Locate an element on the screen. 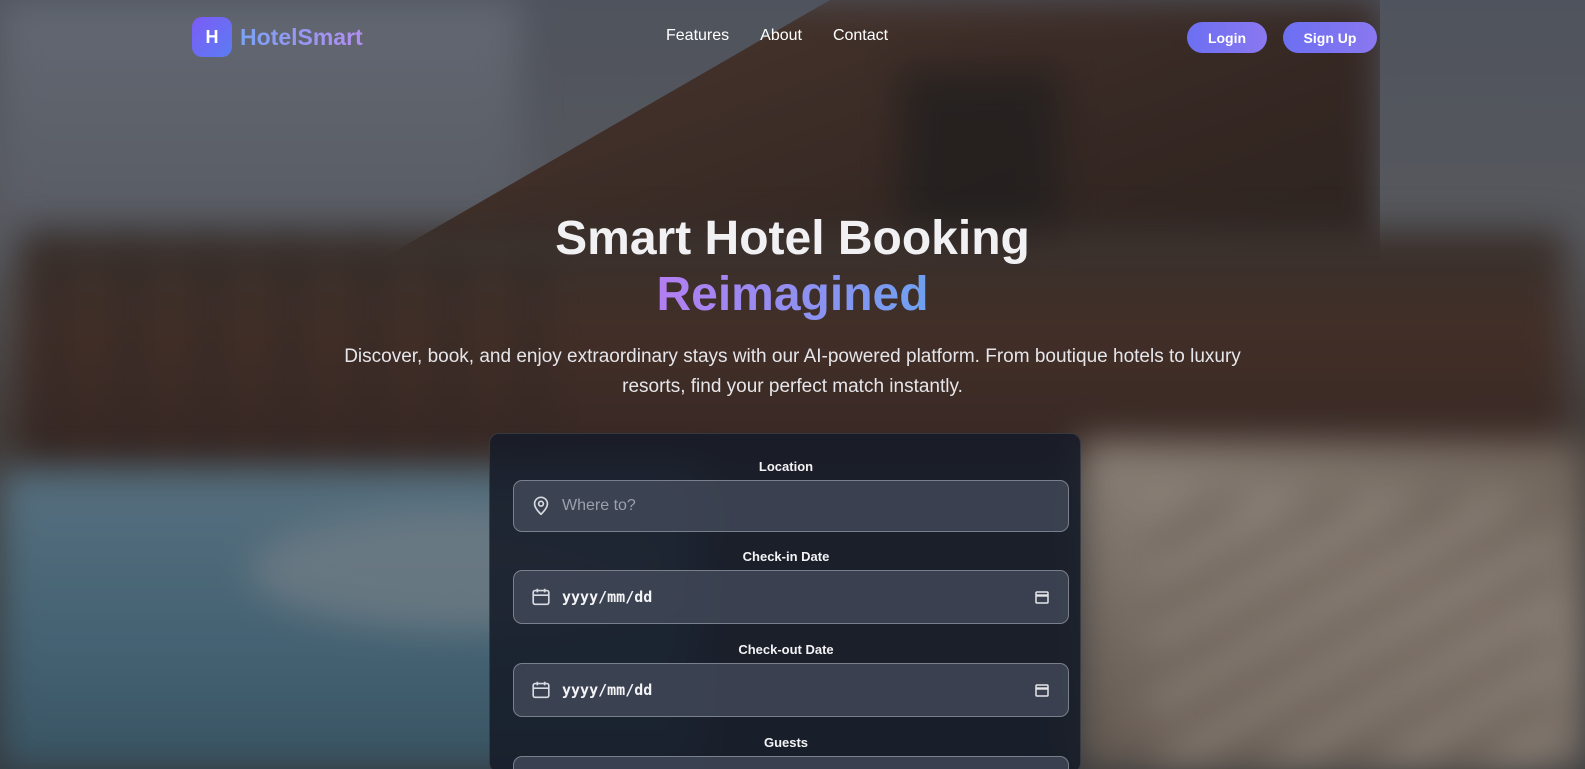 This screenshot has width=1585, height=769. checkin-label: Check-in Date is located at coordinates (786, 556).